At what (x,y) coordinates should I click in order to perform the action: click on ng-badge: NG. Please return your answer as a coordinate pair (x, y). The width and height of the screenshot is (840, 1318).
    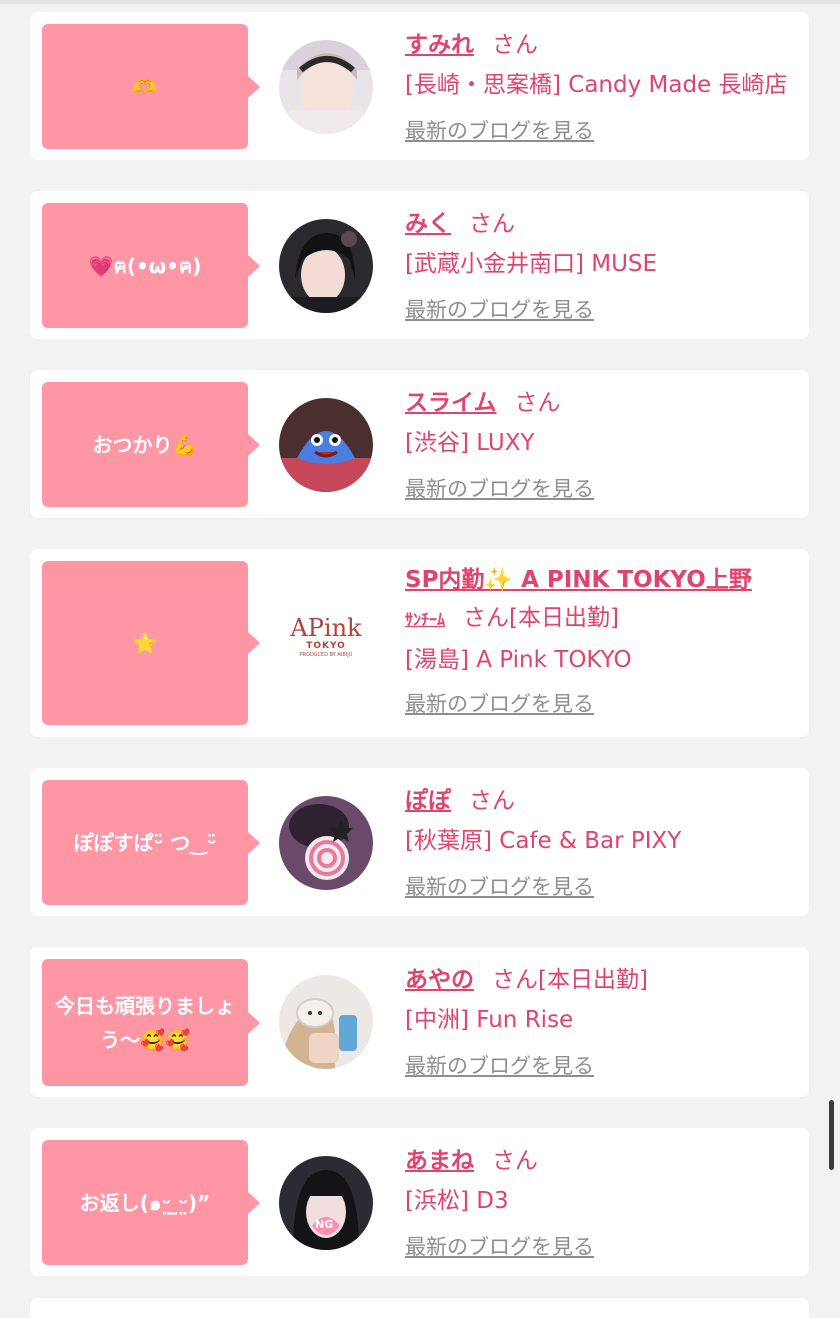
    Looking at the image, I should click on (324, 1224).